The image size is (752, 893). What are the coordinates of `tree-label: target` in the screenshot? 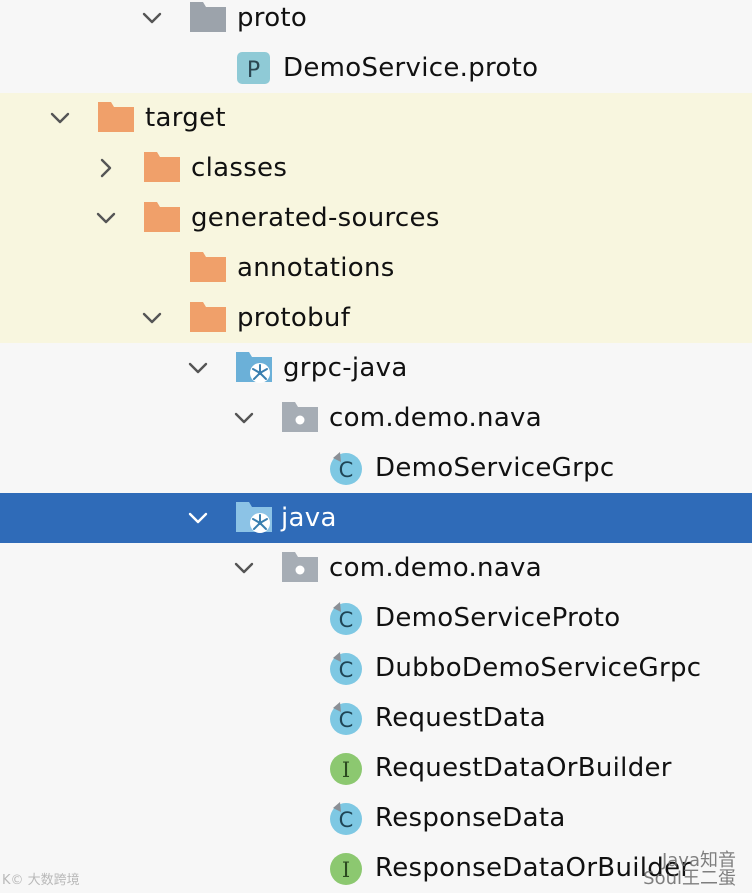 It's located at (185, 118).